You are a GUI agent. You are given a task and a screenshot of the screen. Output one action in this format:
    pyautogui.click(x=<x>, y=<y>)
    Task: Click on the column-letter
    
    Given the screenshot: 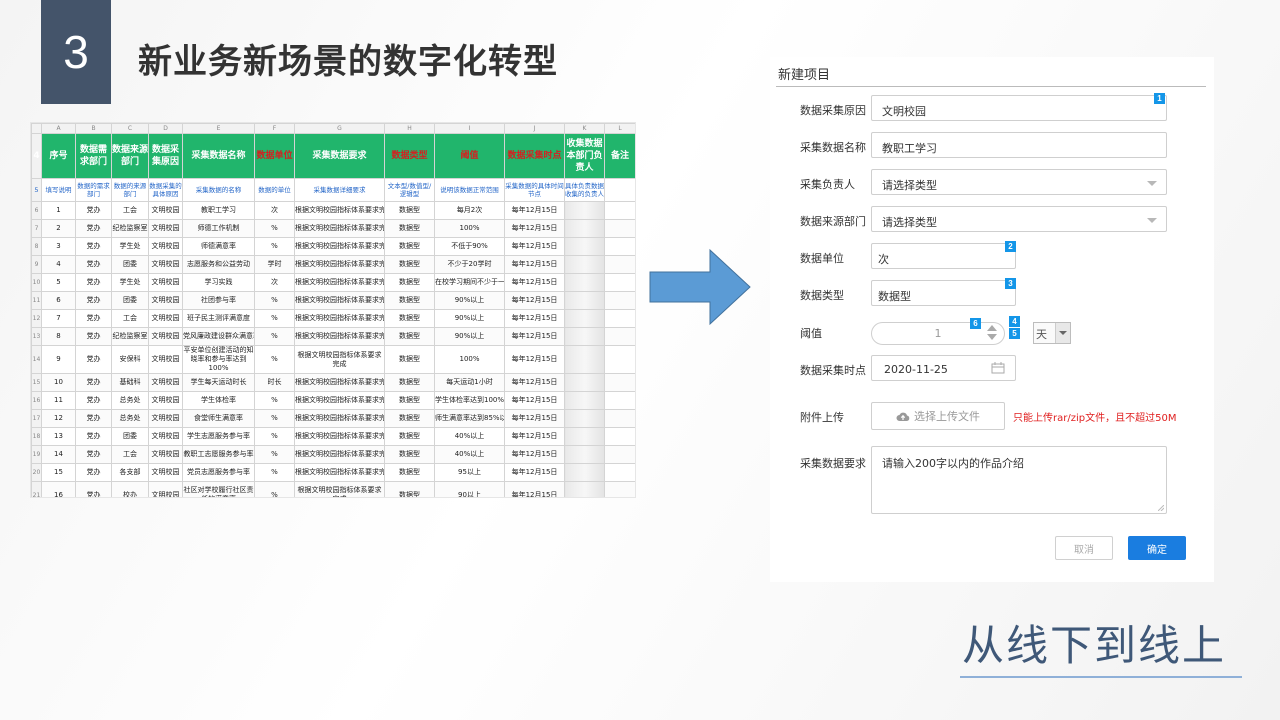 What is the action you would take?
    pyautogui.click(x=36, y=128)
    